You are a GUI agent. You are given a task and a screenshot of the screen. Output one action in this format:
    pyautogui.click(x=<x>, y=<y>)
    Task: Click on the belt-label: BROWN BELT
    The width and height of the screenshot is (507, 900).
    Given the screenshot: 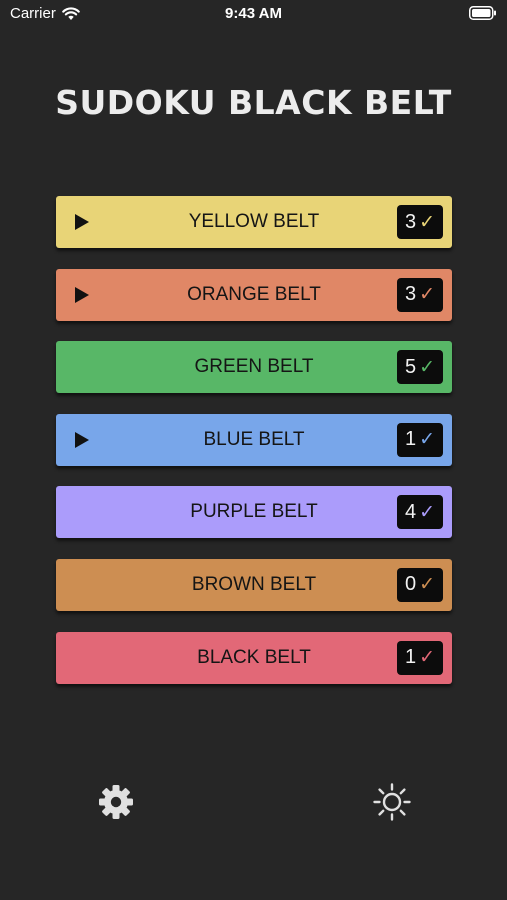 What is the action you would take?
    pyautogui.click(x=254, y=584)
    